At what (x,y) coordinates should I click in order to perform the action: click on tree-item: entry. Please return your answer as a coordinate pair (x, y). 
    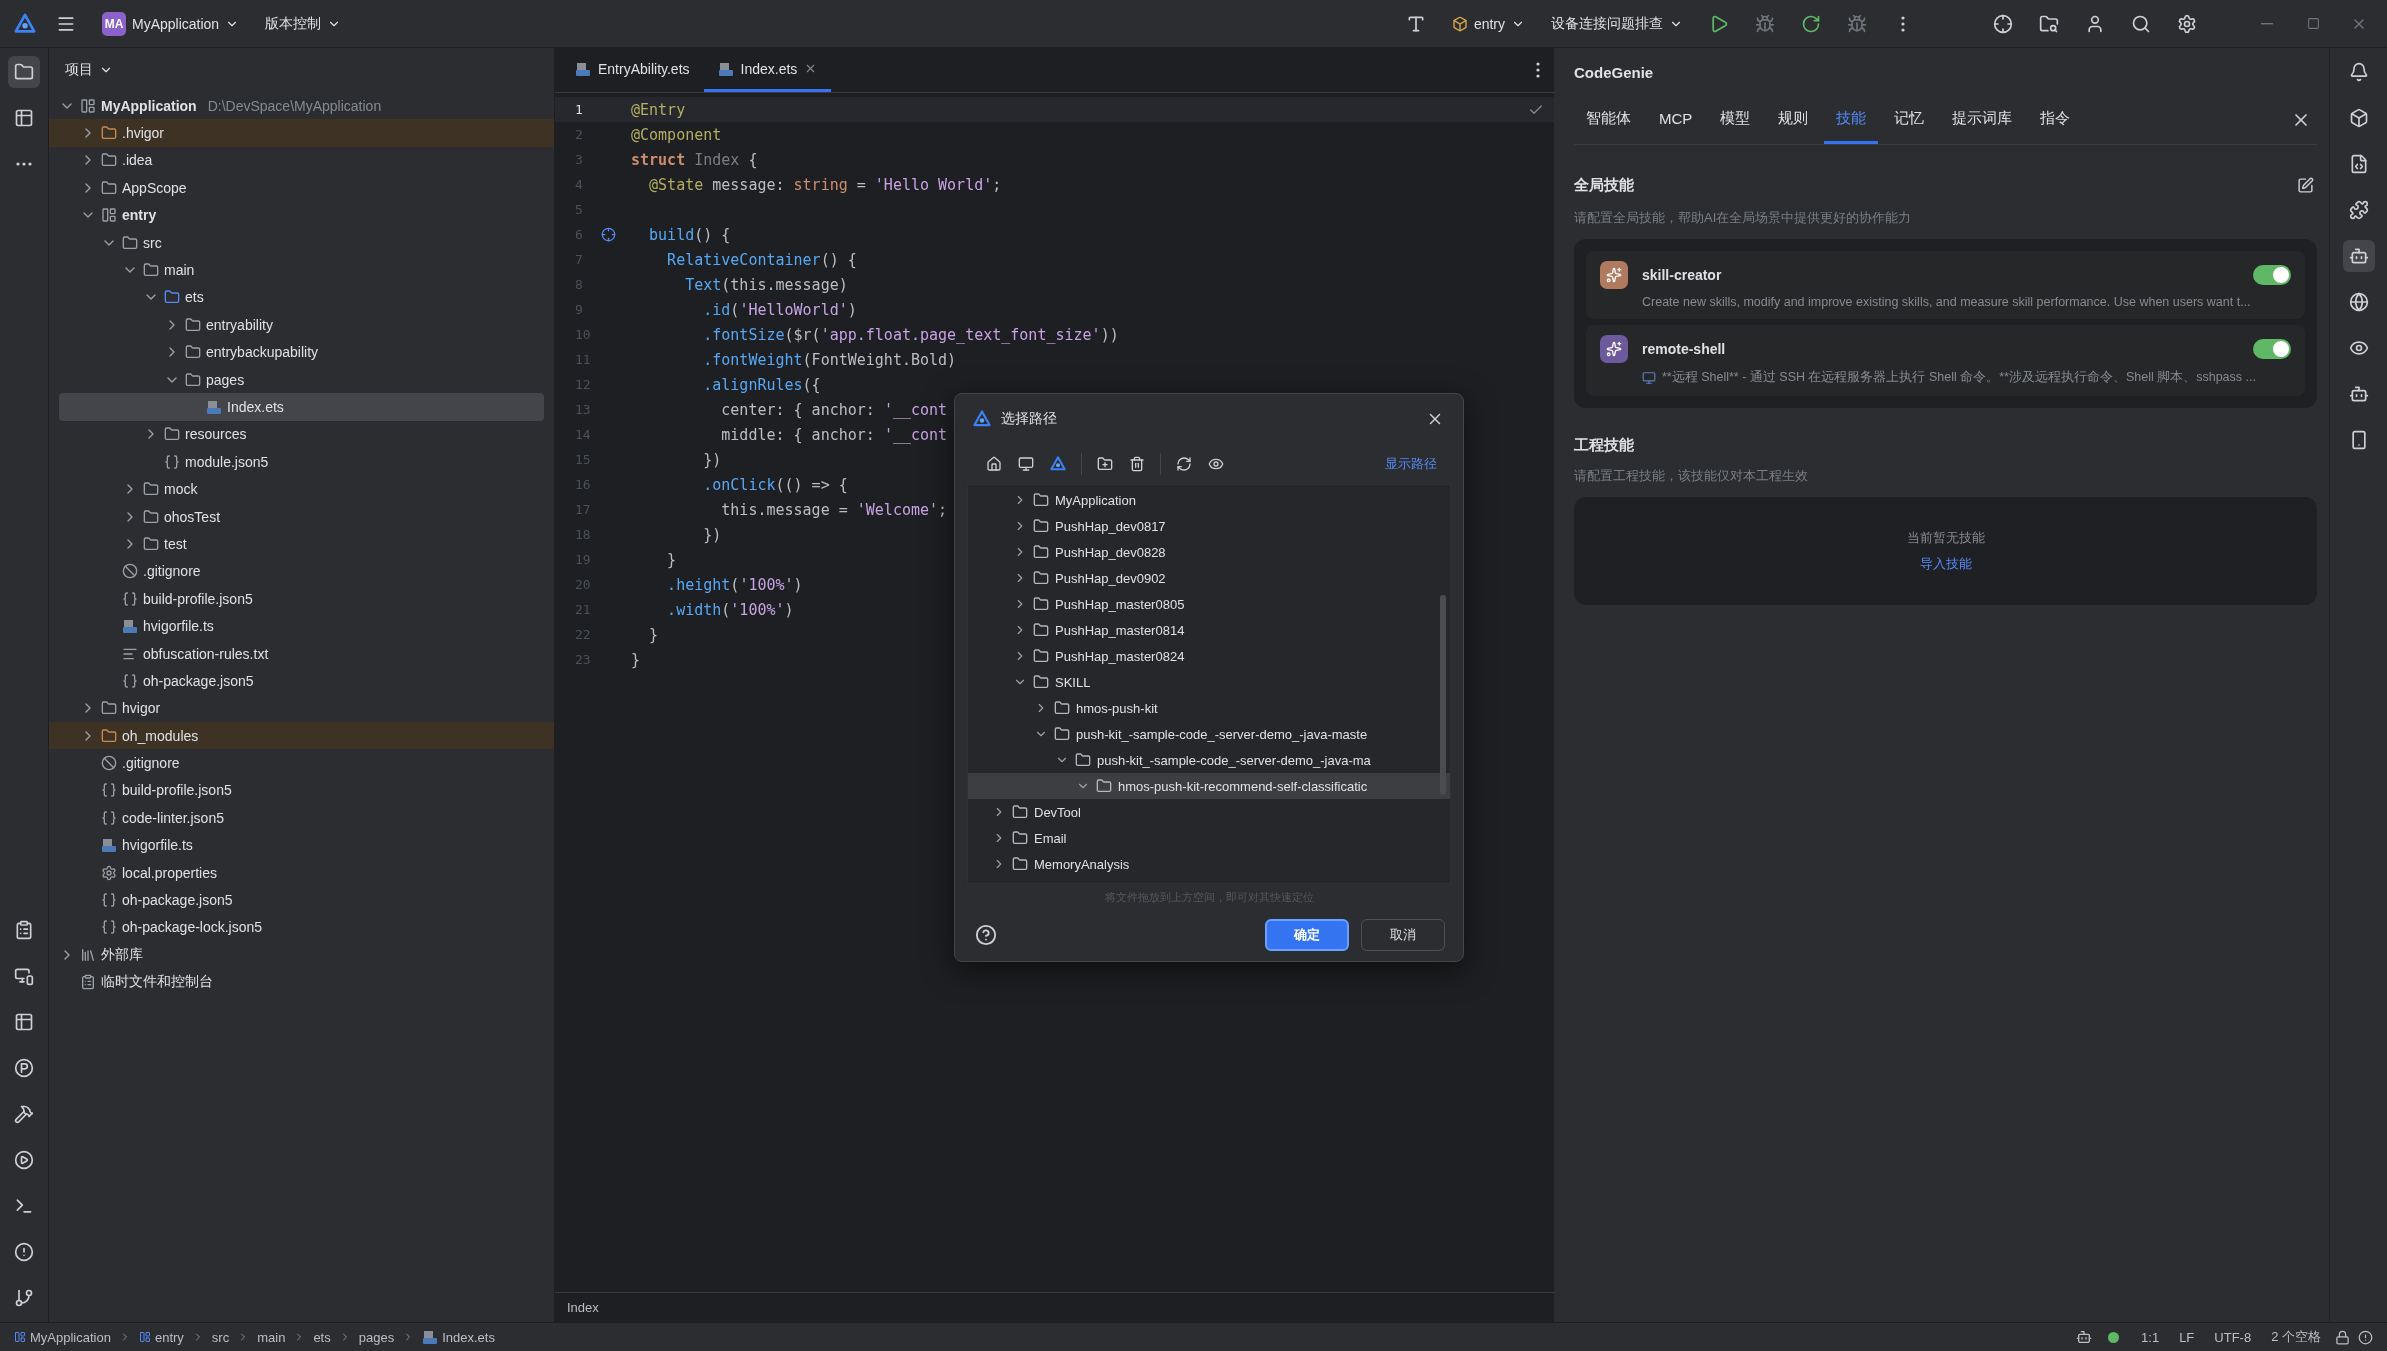
    Looking at the image, I should click on (301, 215).